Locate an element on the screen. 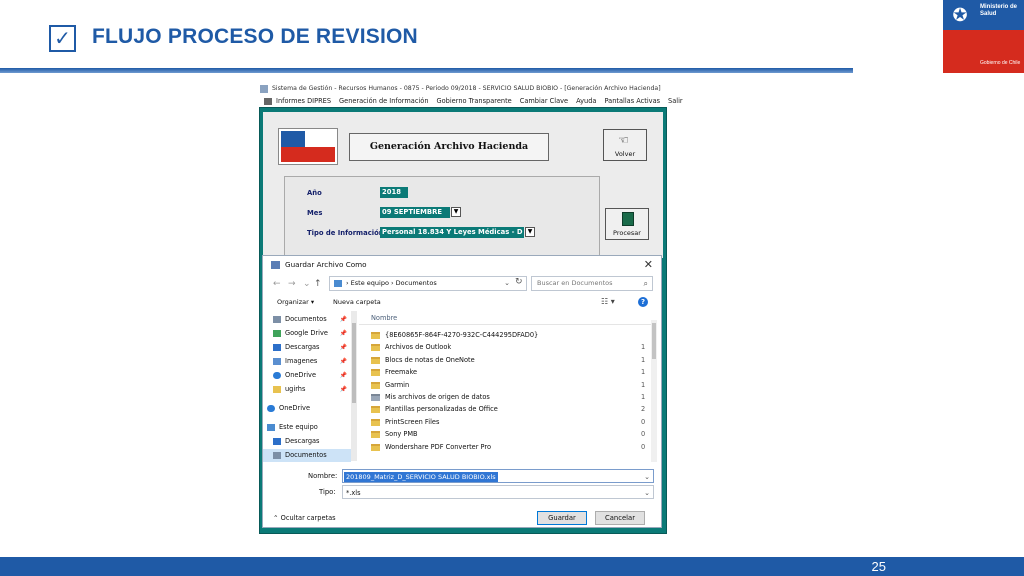  forward-arrow-icon: → is located at coordinates (292, 284).